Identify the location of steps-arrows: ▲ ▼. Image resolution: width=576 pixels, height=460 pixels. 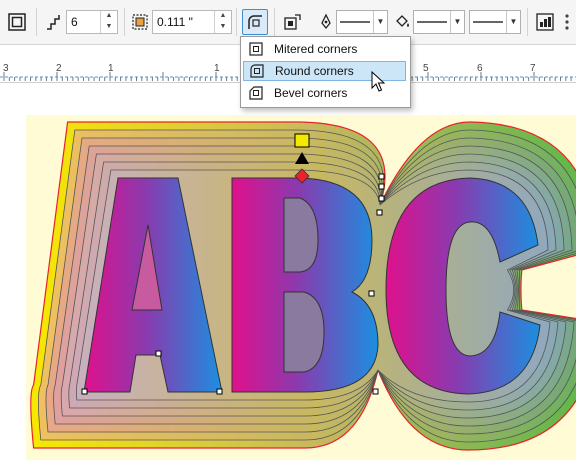
(108, 22).